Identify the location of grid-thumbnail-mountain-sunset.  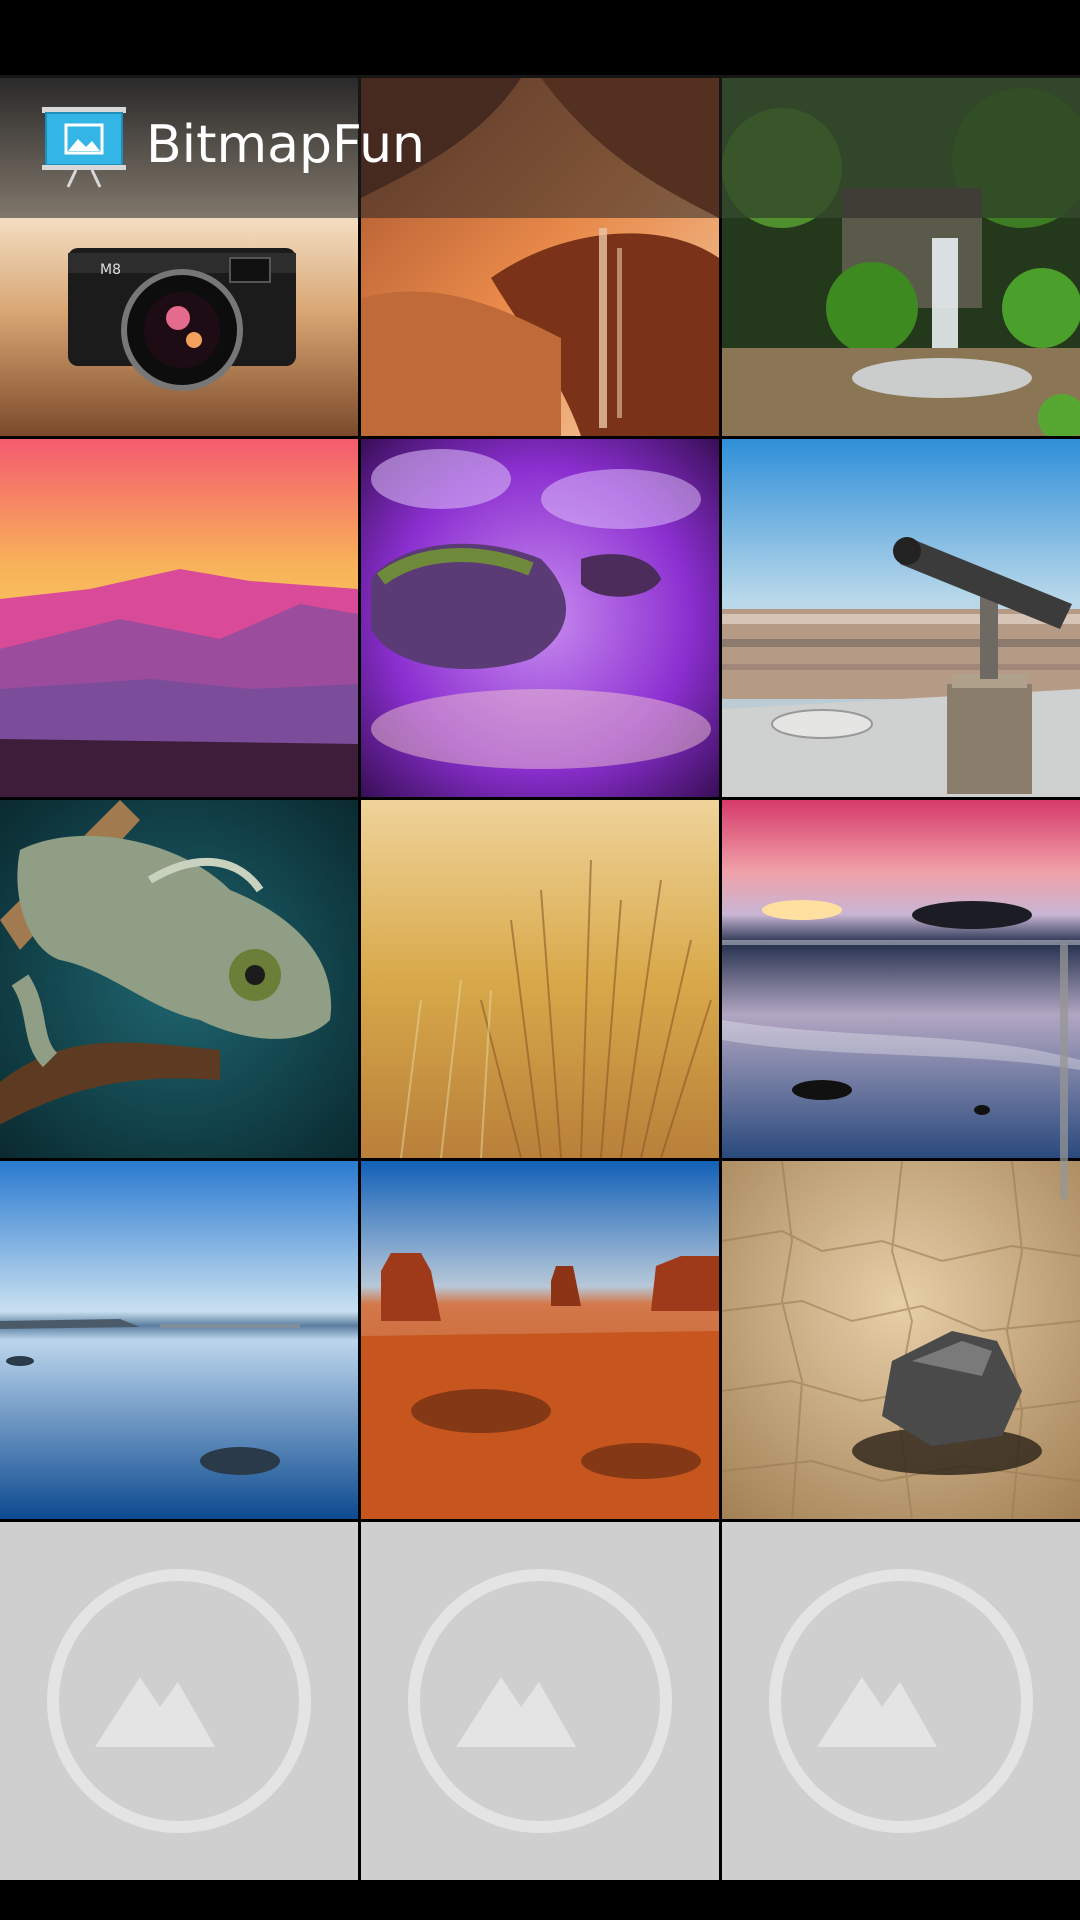
(179, 618).